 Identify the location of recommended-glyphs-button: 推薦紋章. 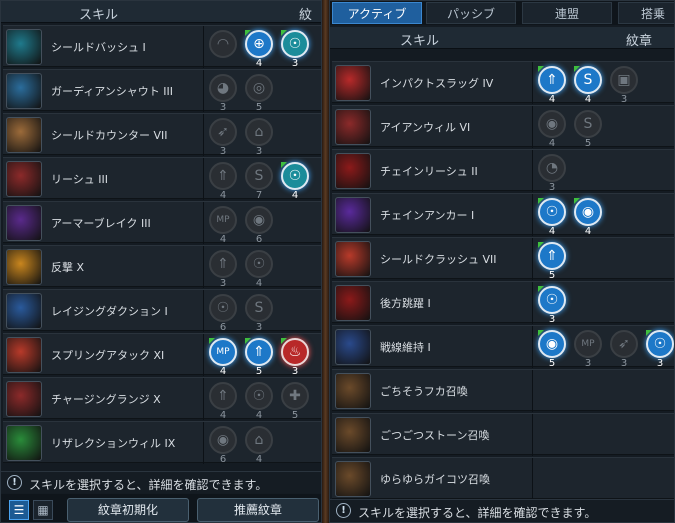
(258, 510).